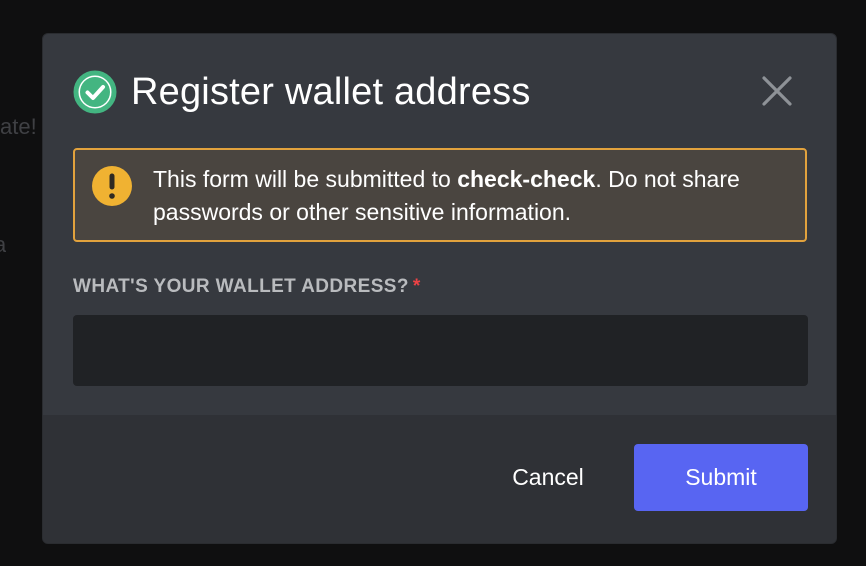 This screenshot has width=866, height=566. I want to click on warning-icon, so click(112, 186).